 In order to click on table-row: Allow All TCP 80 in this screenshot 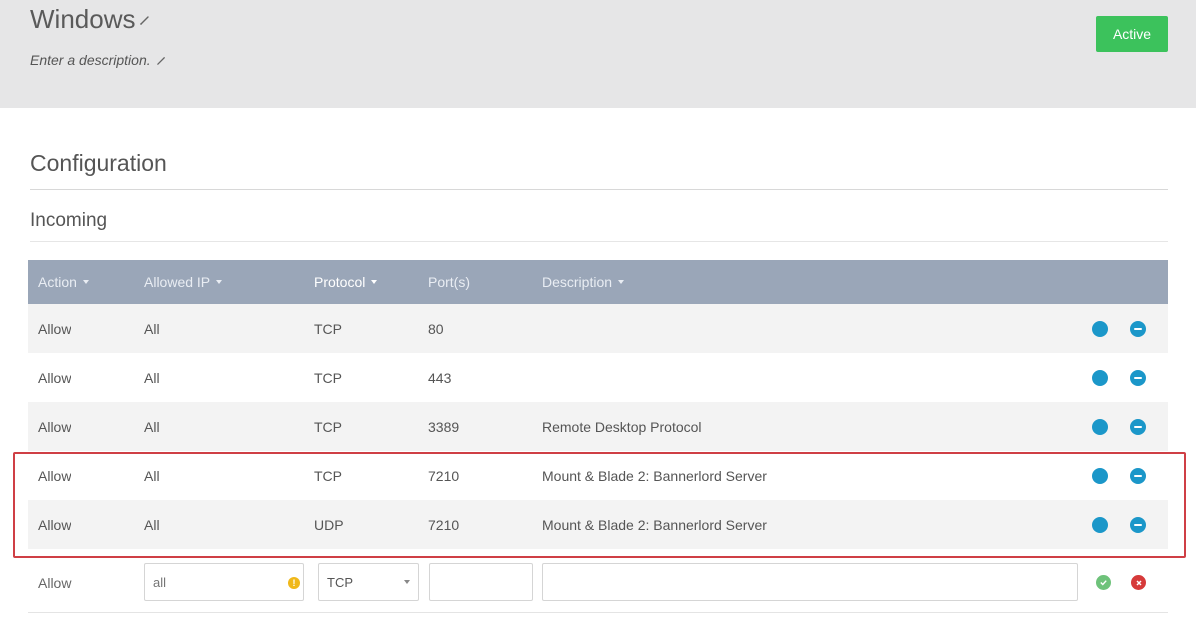, I will do `click(598, 328)`.